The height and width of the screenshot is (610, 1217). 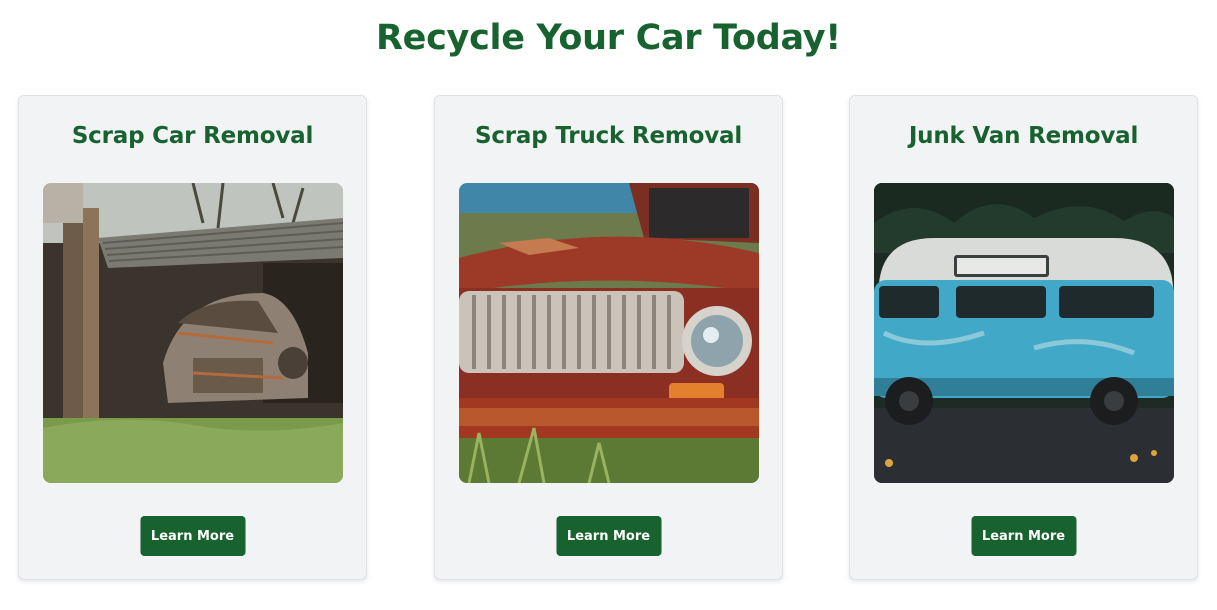 What do you see at coordinates (192, 136) in the screenshot?
I see `card-title: Scrap Car Removal` at bounding box center [192, 136].